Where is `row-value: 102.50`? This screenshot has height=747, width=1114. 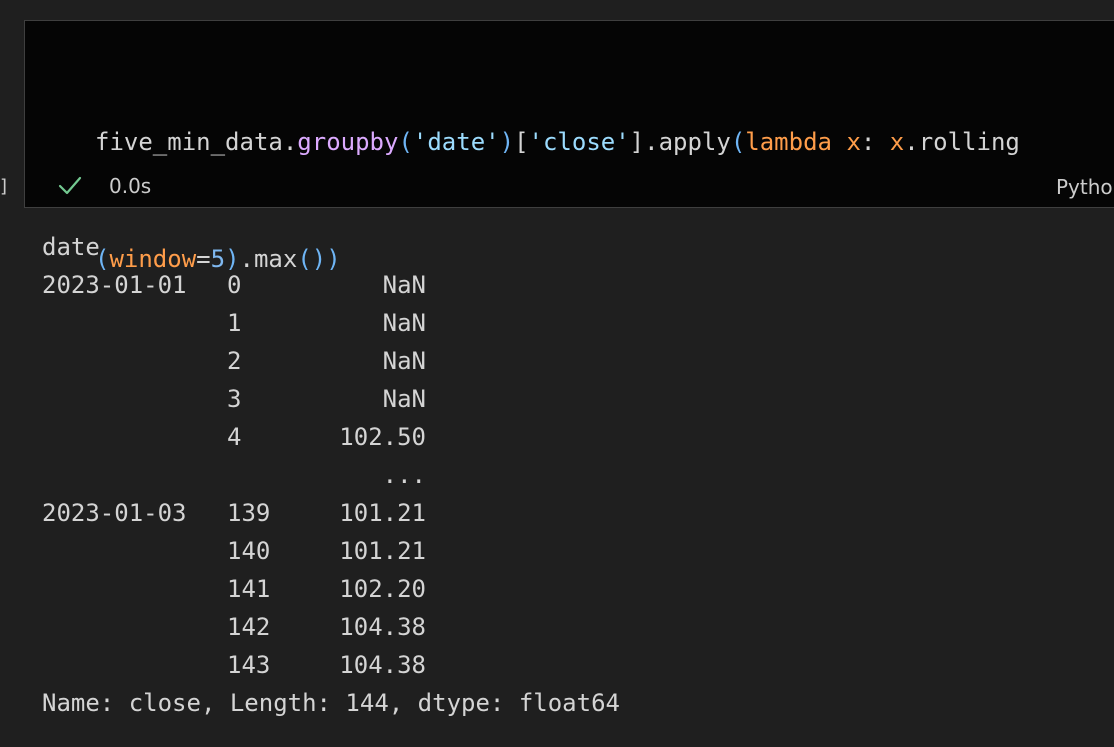
row-value: 102.50 is located at coordinates (382, 437).